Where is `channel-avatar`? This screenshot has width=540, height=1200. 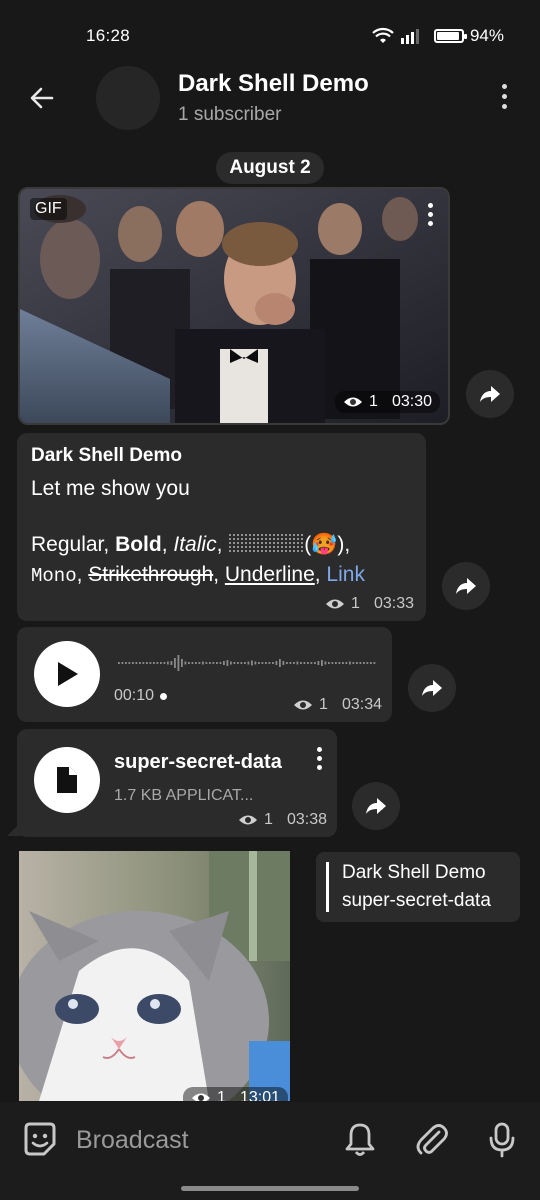 channel-avatar is located at coordinates (128, 98).